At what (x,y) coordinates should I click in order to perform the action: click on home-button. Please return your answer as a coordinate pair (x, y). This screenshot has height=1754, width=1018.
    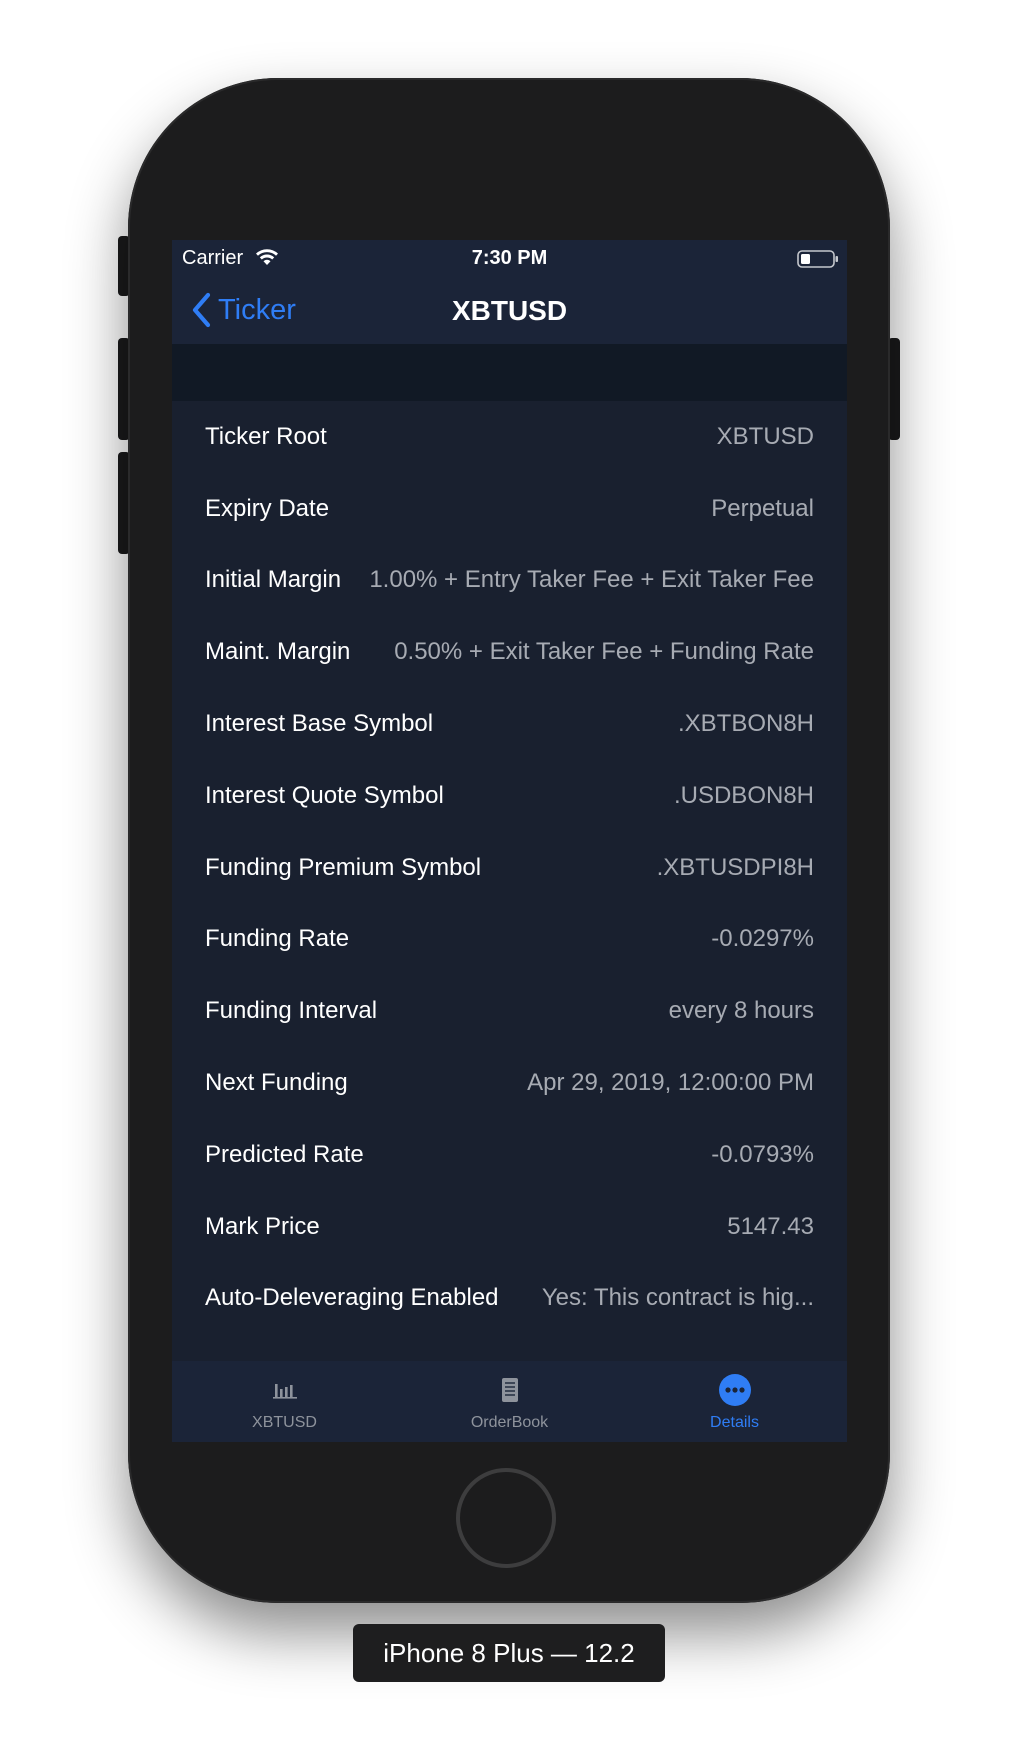
    Looking at the image, I should click on (506, 1518).